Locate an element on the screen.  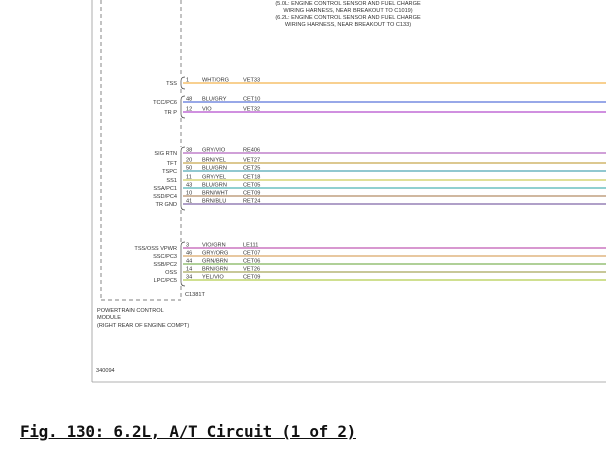
module-label-line: POWERTRAIN CONTROL is located at coordinates (130, 311).